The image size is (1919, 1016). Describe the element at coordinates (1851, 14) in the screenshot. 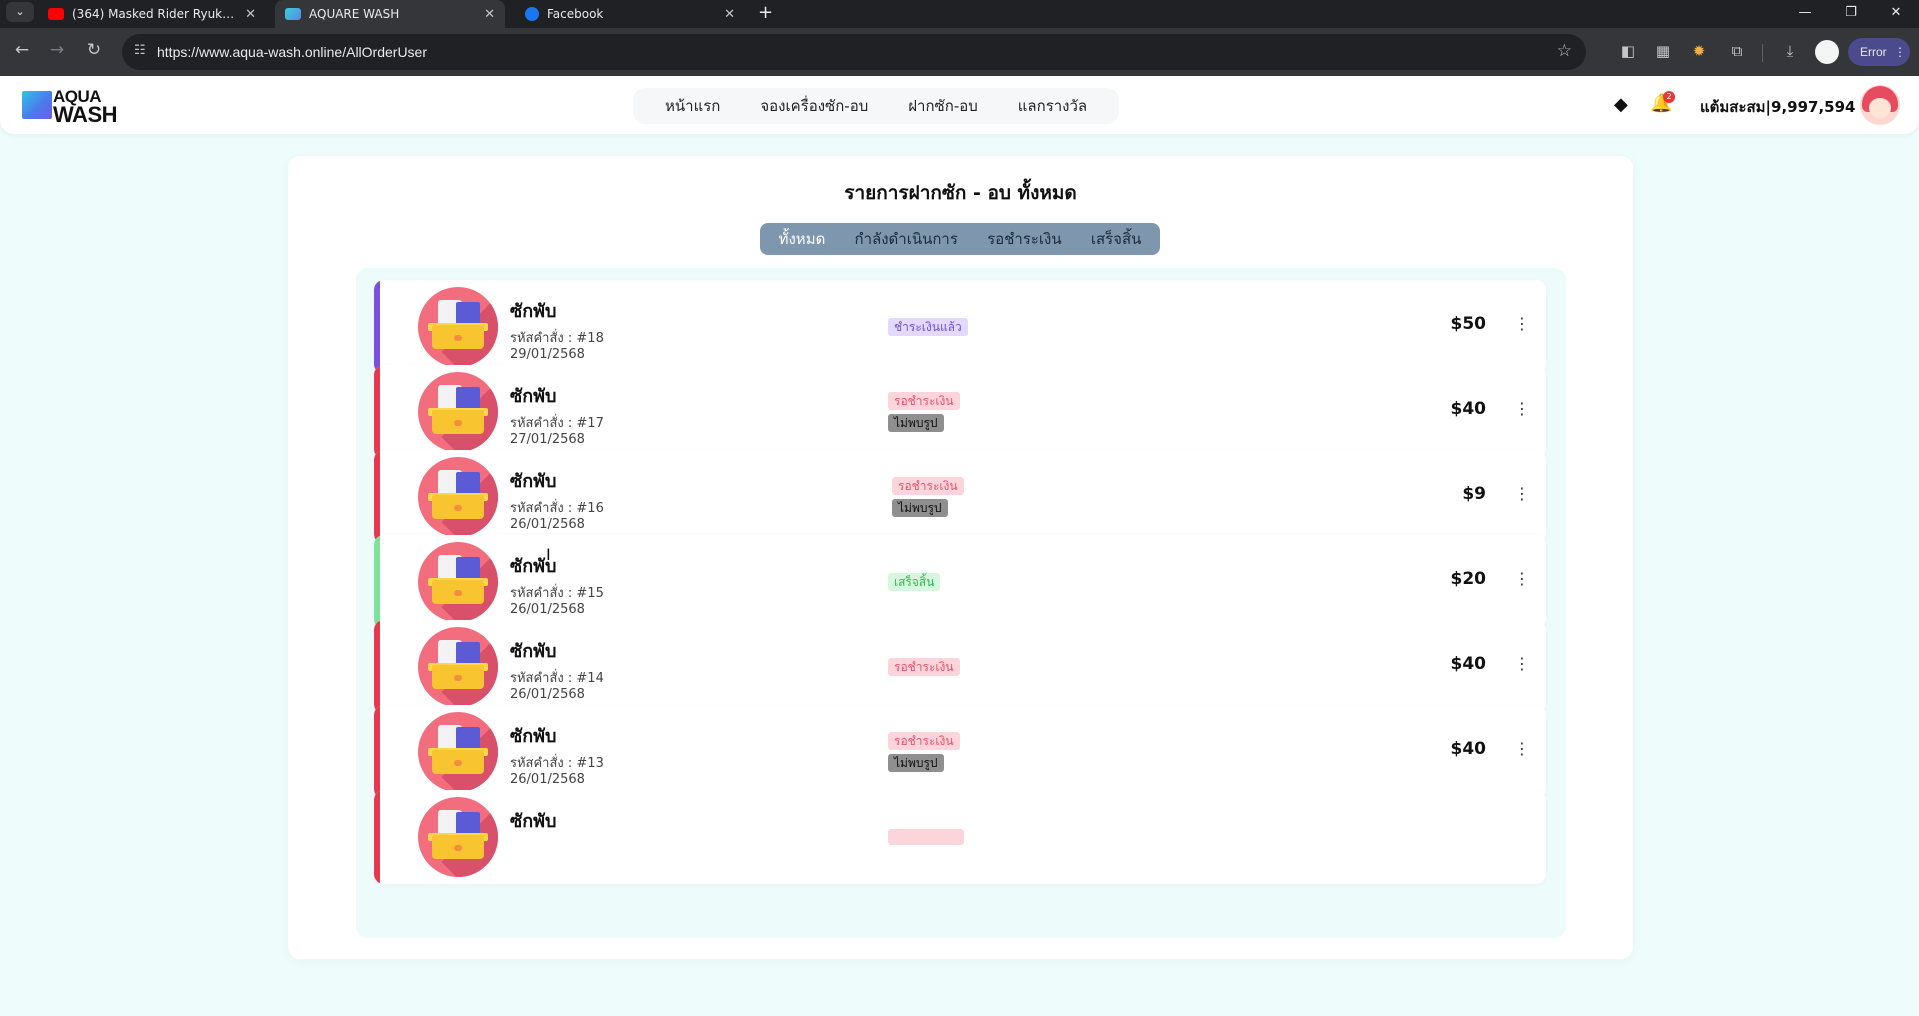

I see `restore-icon: ❐` at that location.